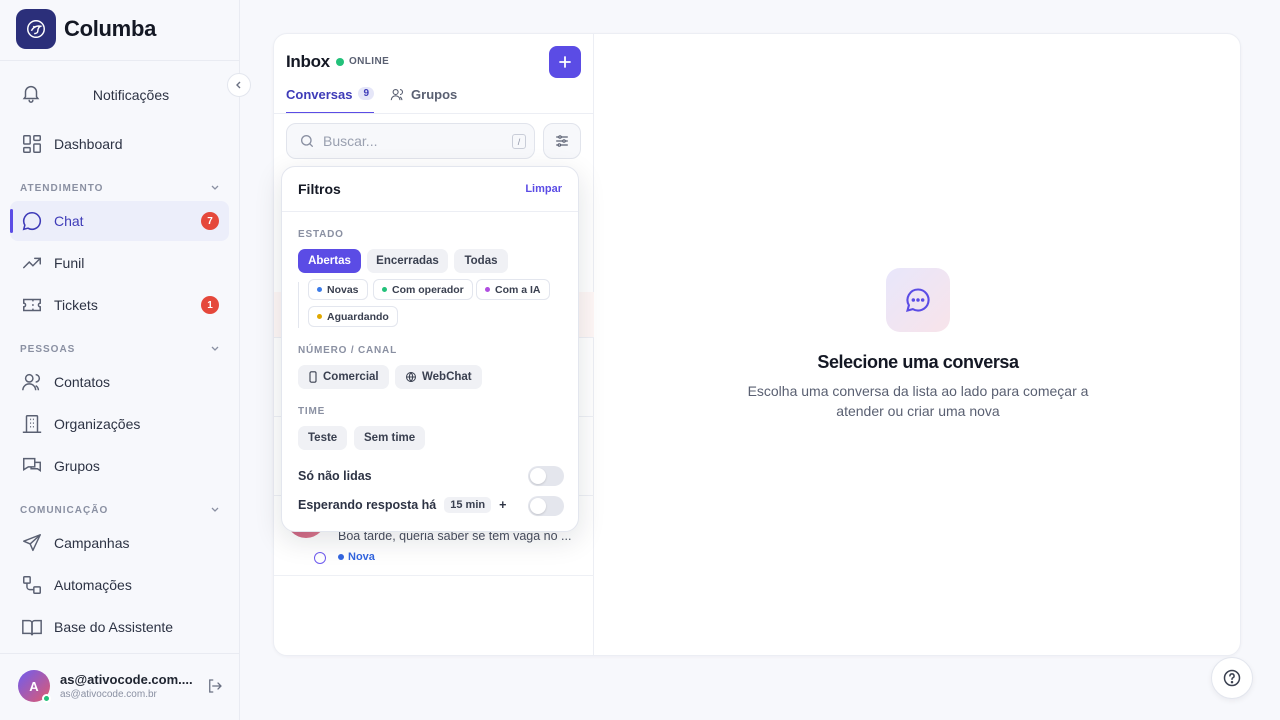 The image size is (1280, 720). I want to click on sidebar-item-chat: Chat 7, so click(119, 221).